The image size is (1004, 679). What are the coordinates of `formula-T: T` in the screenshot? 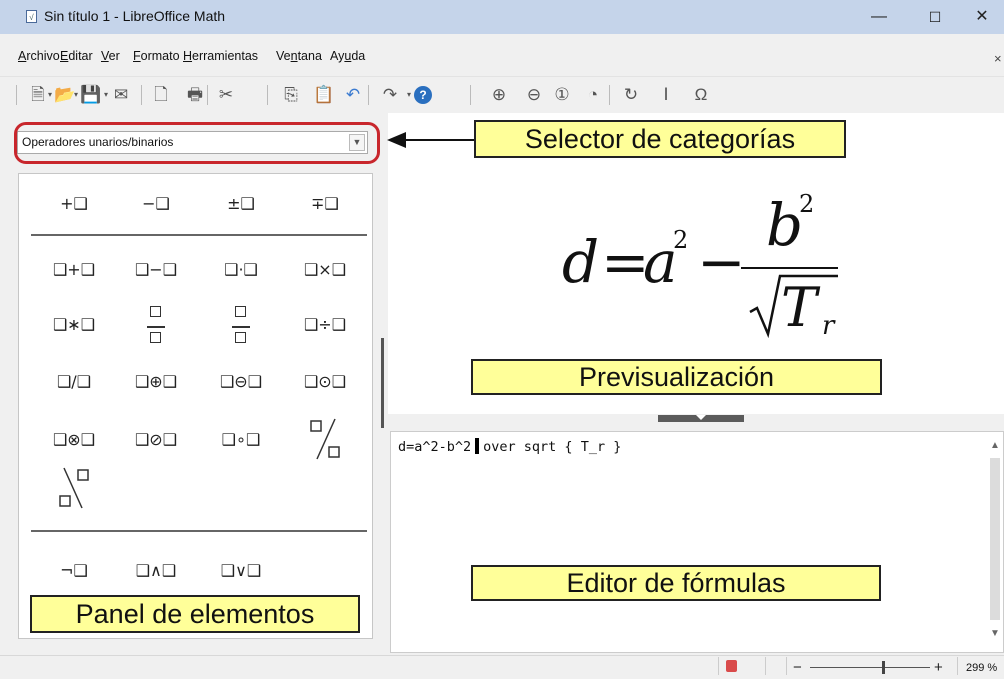 It's located at (799, 307).